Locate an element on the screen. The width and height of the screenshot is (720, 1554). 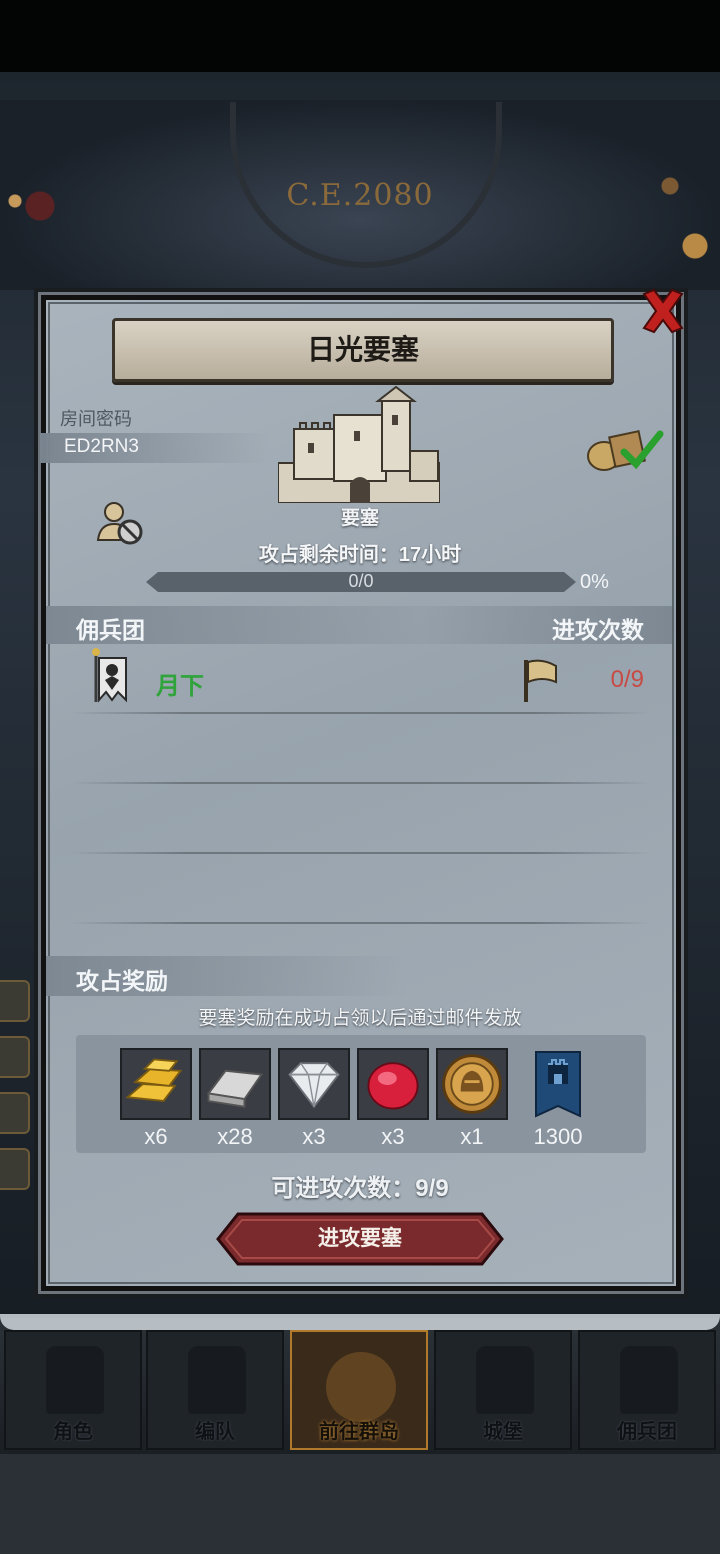
close-icon is located at coordinates (663, 311).